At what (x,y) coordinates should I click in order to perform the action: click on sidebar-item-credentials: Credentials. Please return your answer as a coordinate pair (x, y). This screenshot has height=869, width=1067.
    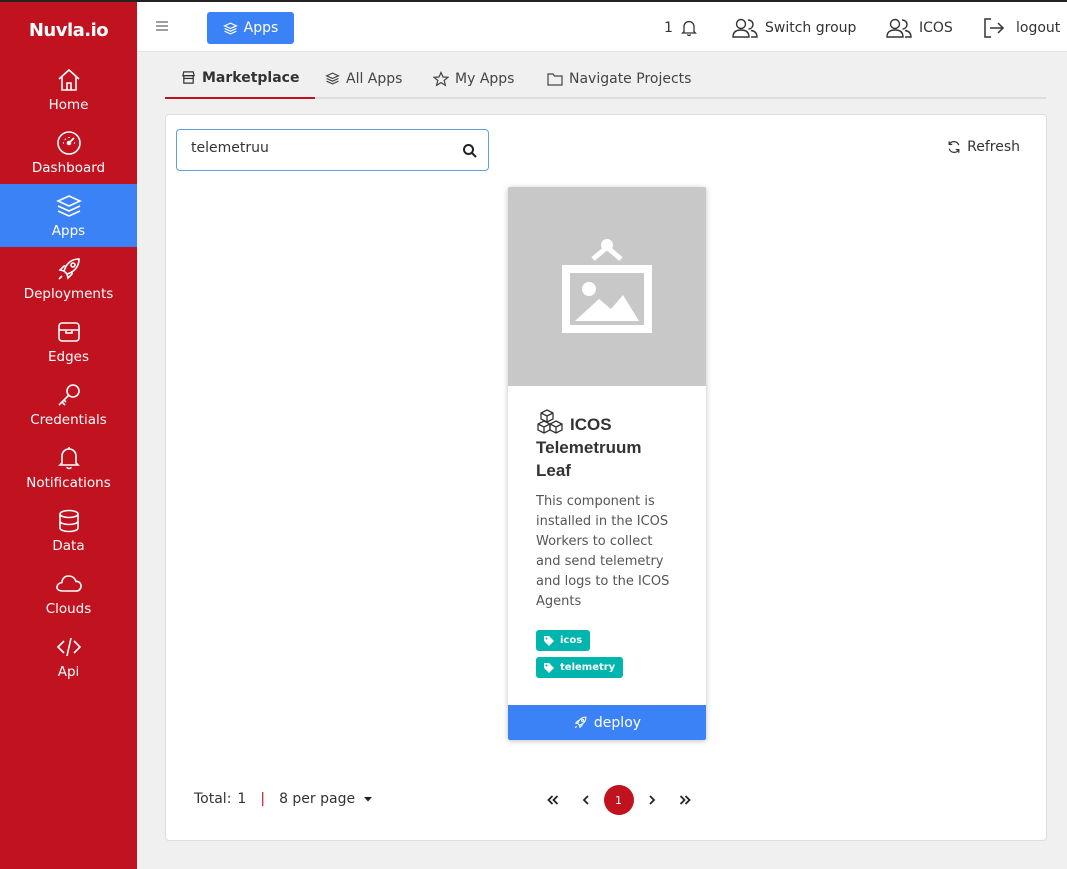
    Looking at the image, I should click on (68, 404).